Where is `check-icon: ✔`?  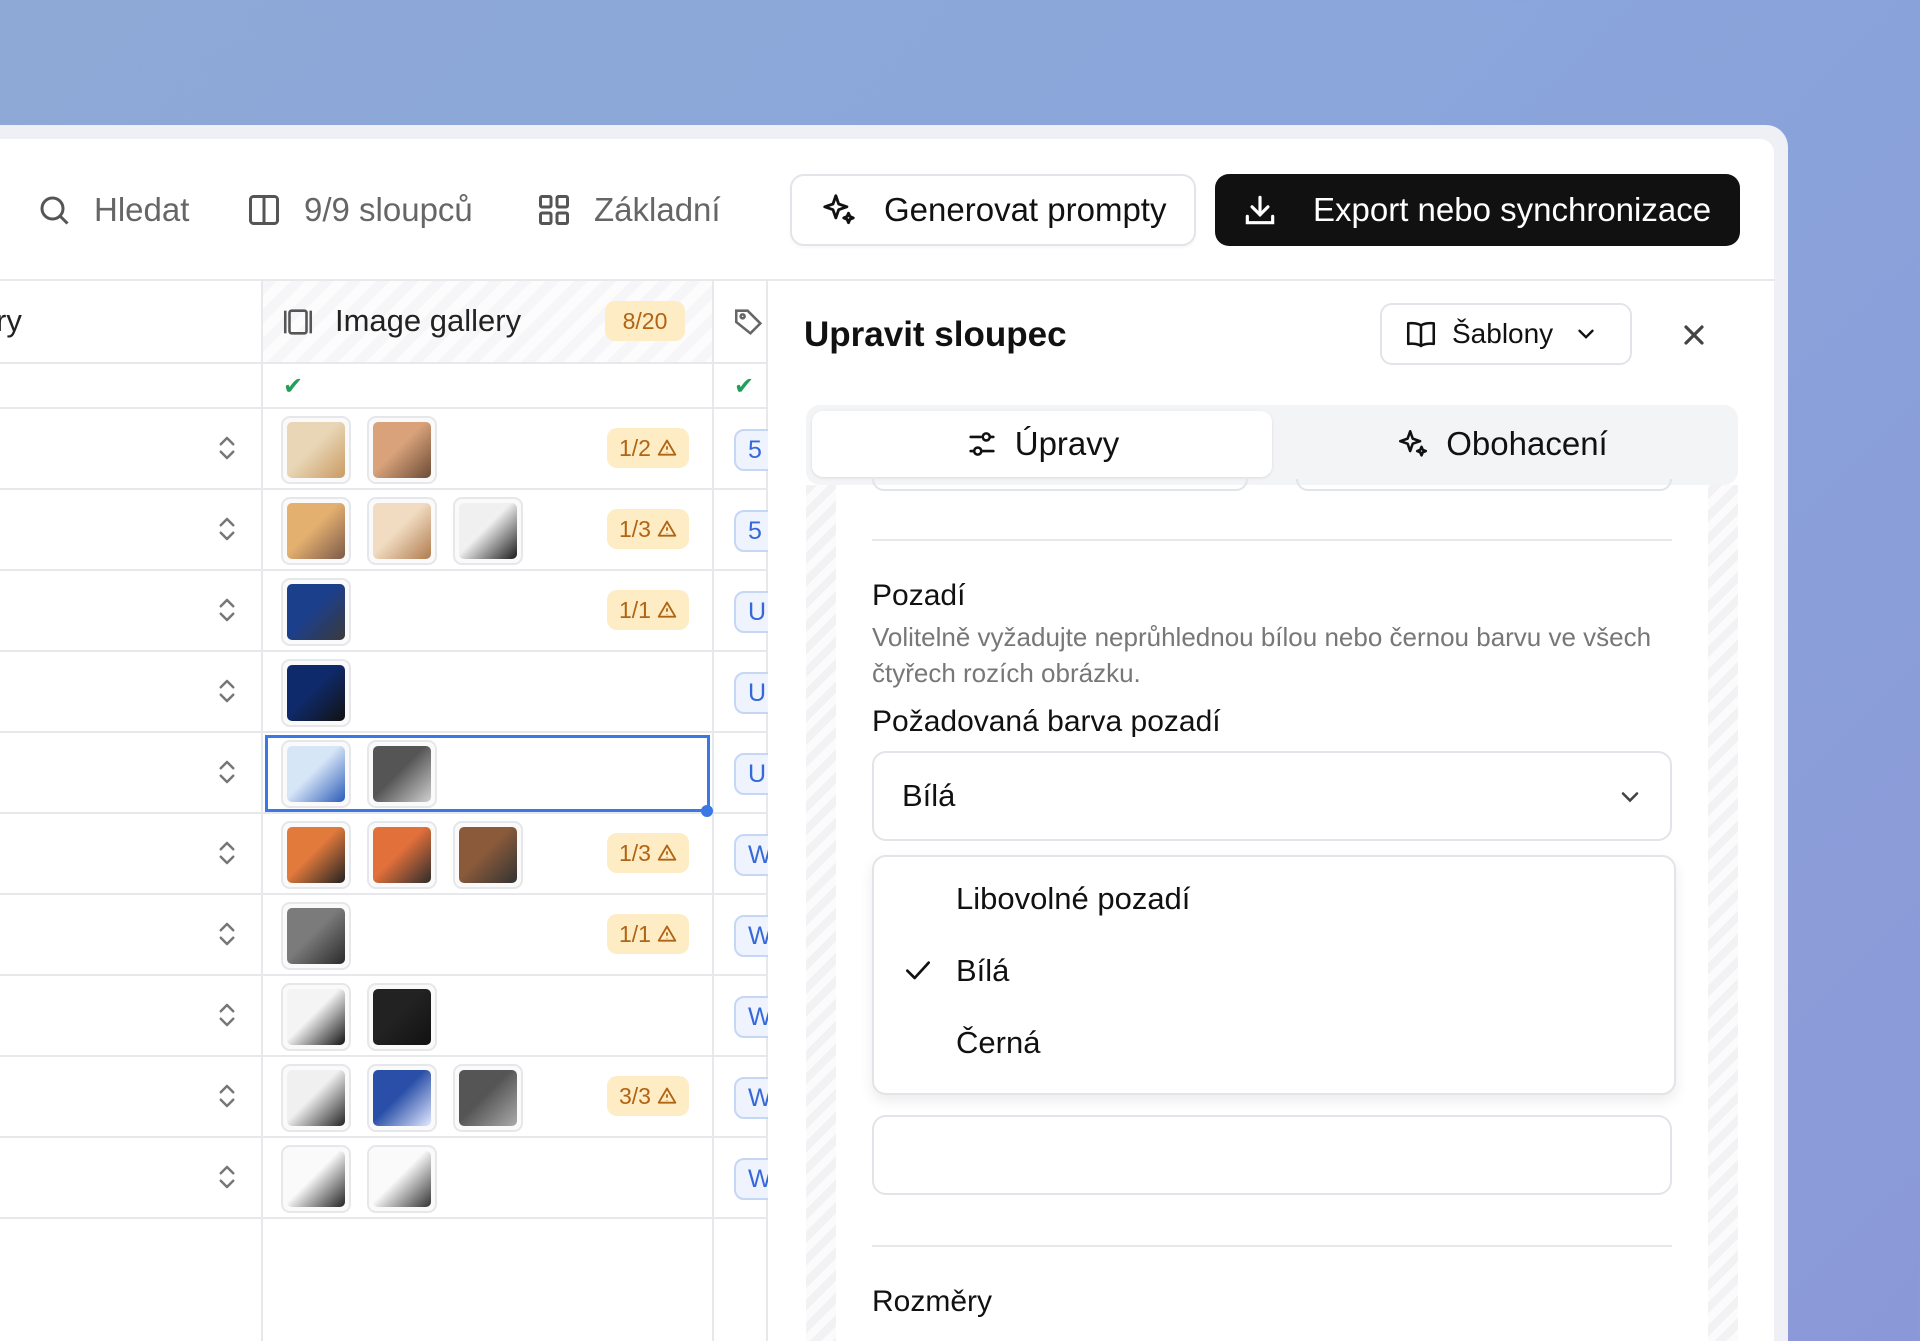
check-icon: ✔ is located at coordinates (293, 386).